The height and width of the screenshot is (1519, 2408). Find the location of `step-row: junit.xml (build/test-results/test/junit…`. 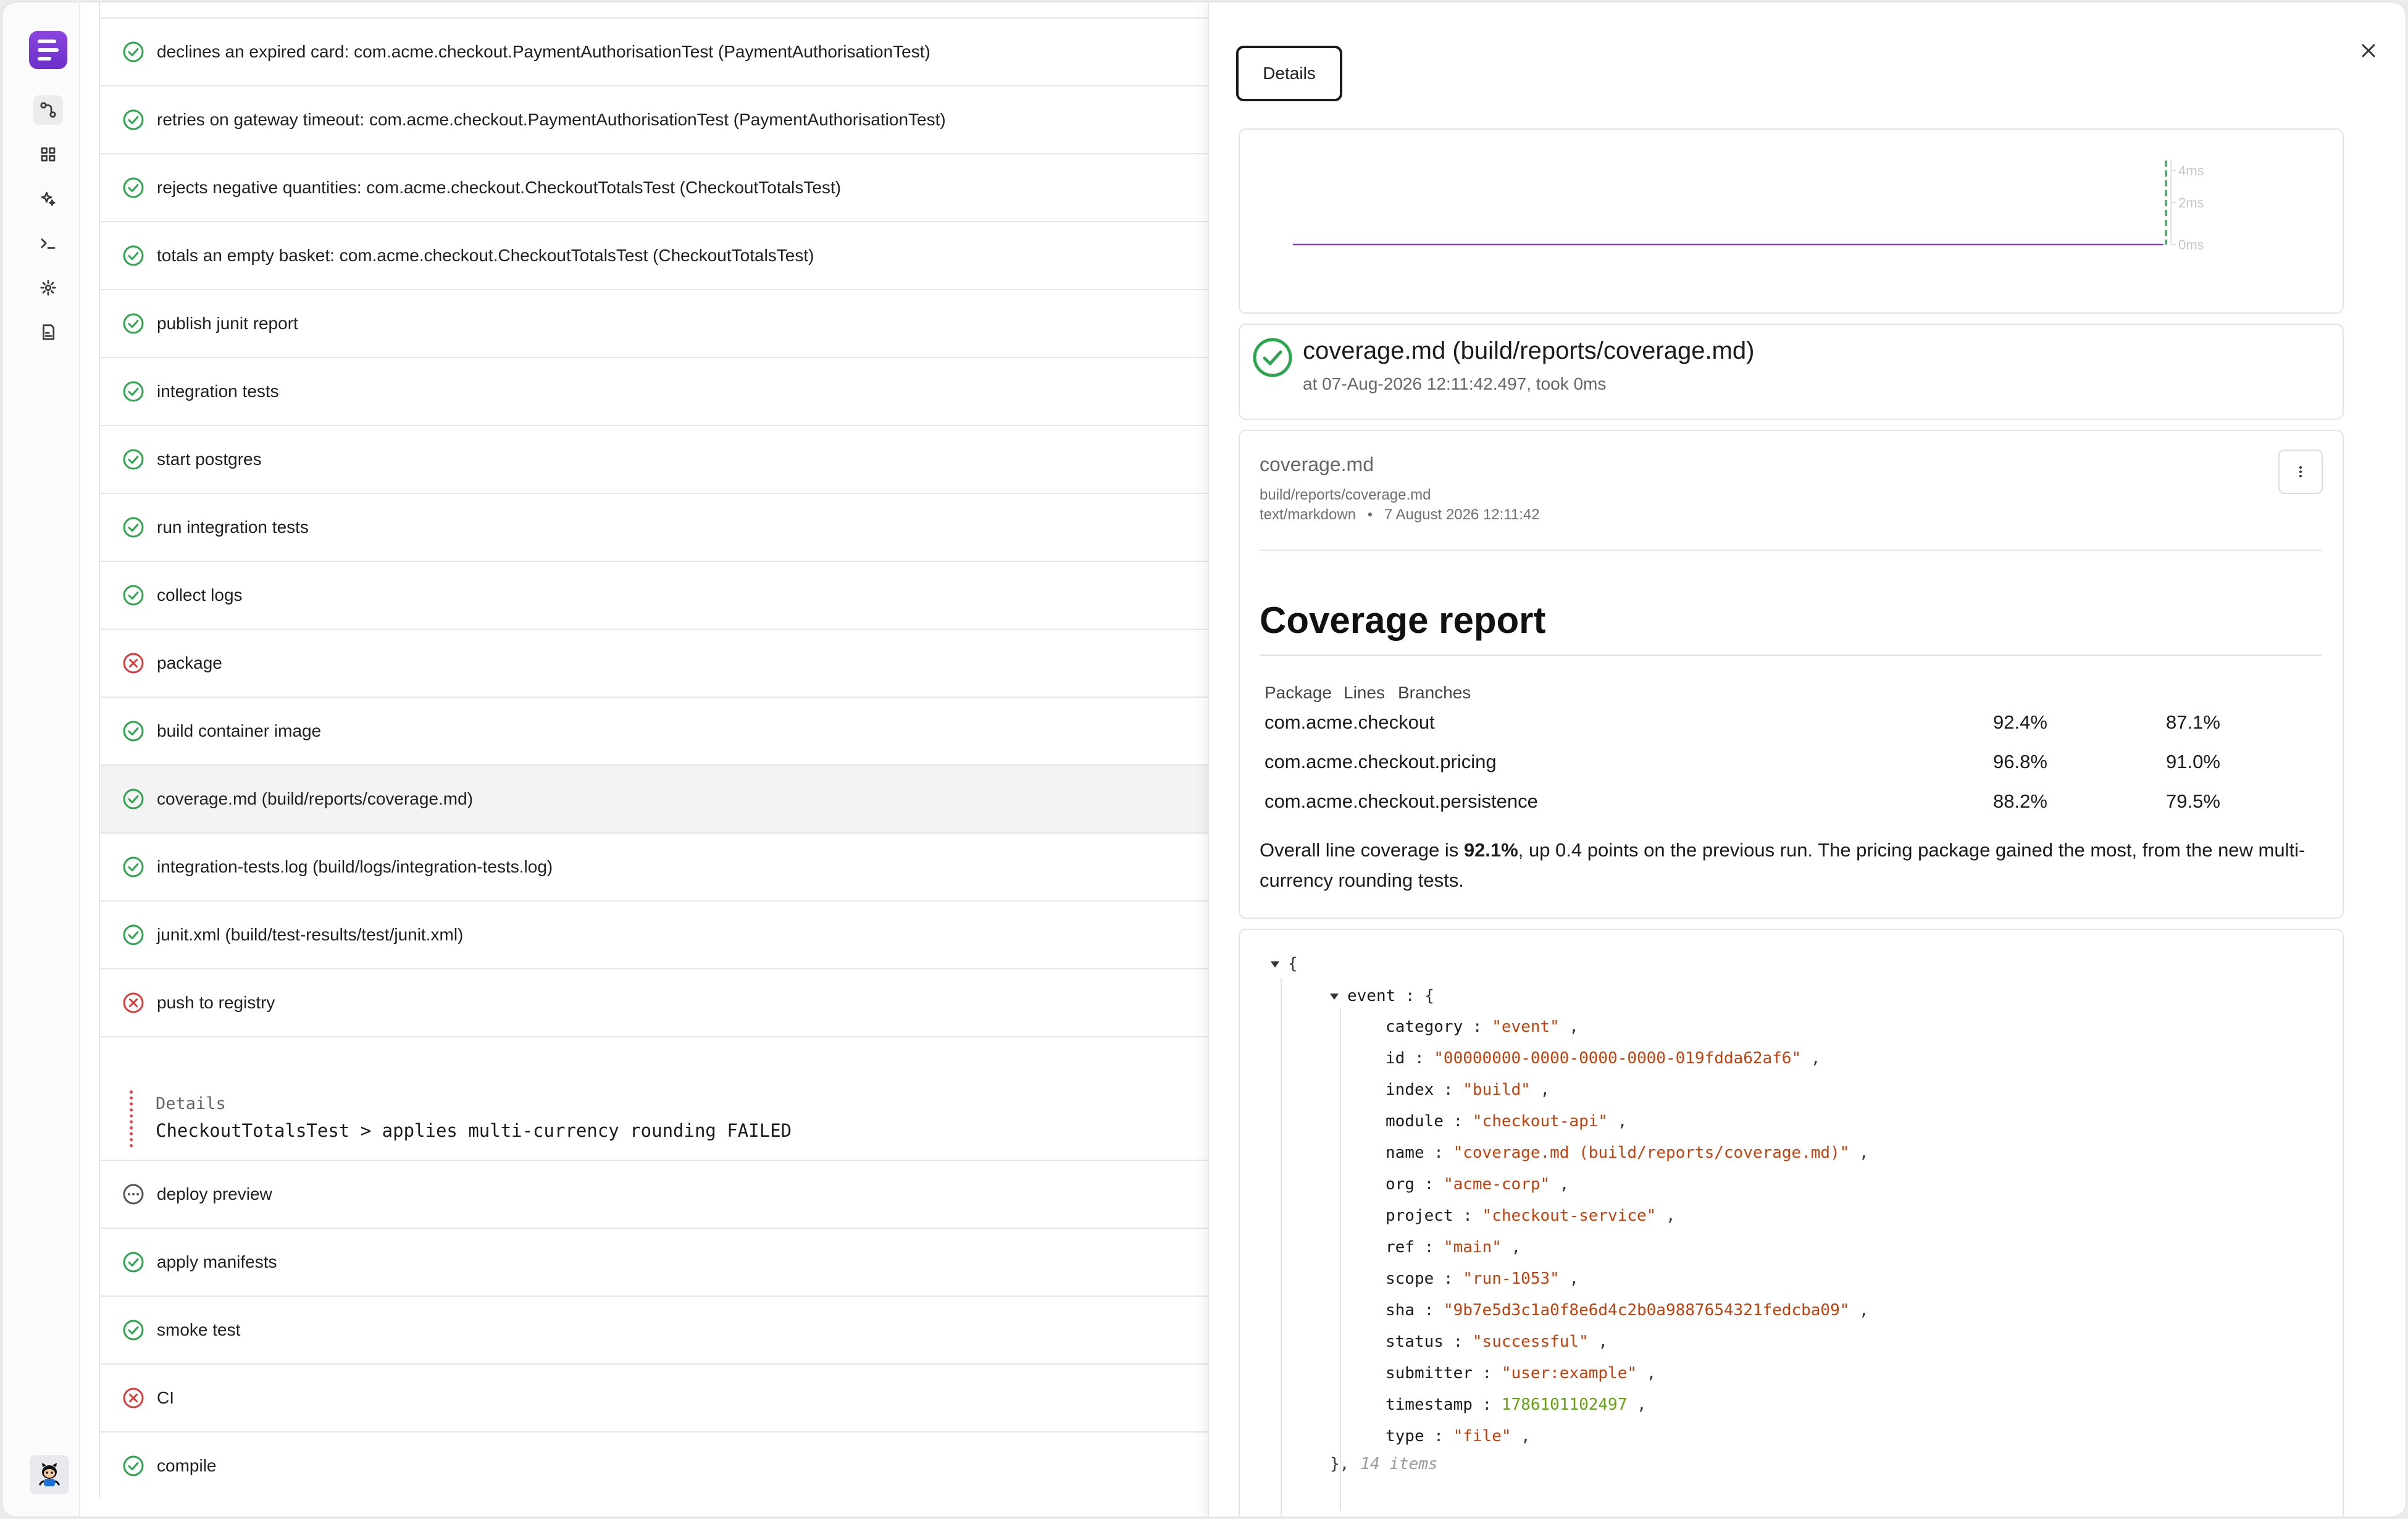

step-row: junit.xml (build/test-results/test/junit… is located at coordinates (654, 935).